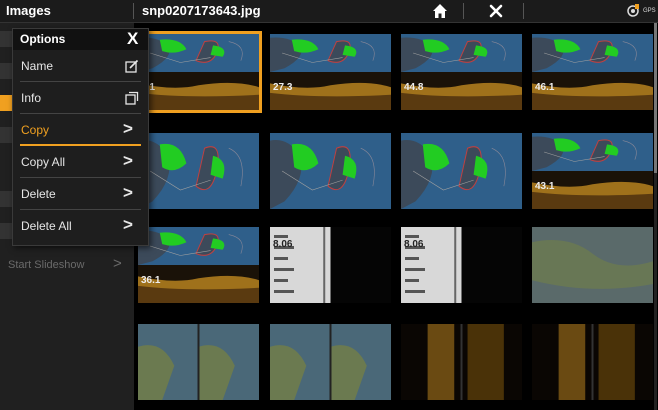 This screenshot has width=658, height=410. I want to click on image-thumbnail: 3.1, so click(198, 72).